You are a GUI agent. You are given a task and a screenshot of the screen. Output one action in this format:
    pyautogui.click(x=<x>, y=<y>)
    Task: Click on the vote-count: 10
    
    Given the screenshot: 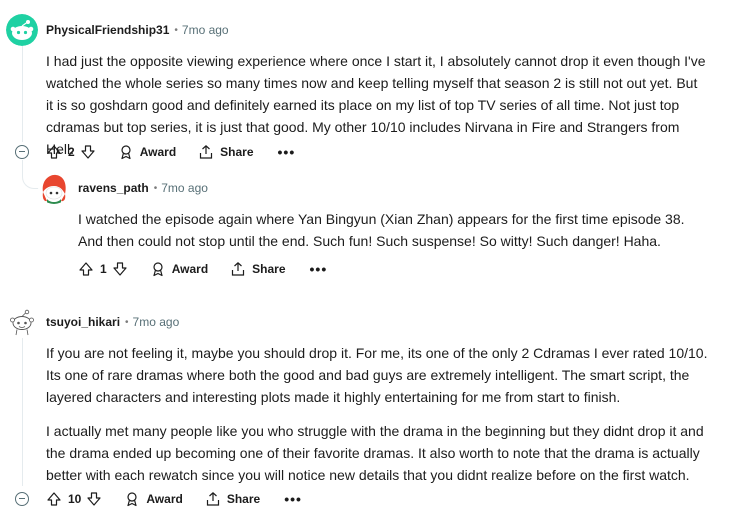 What is the action you would take?
    pyautogui.click(x=75, y=499)
    